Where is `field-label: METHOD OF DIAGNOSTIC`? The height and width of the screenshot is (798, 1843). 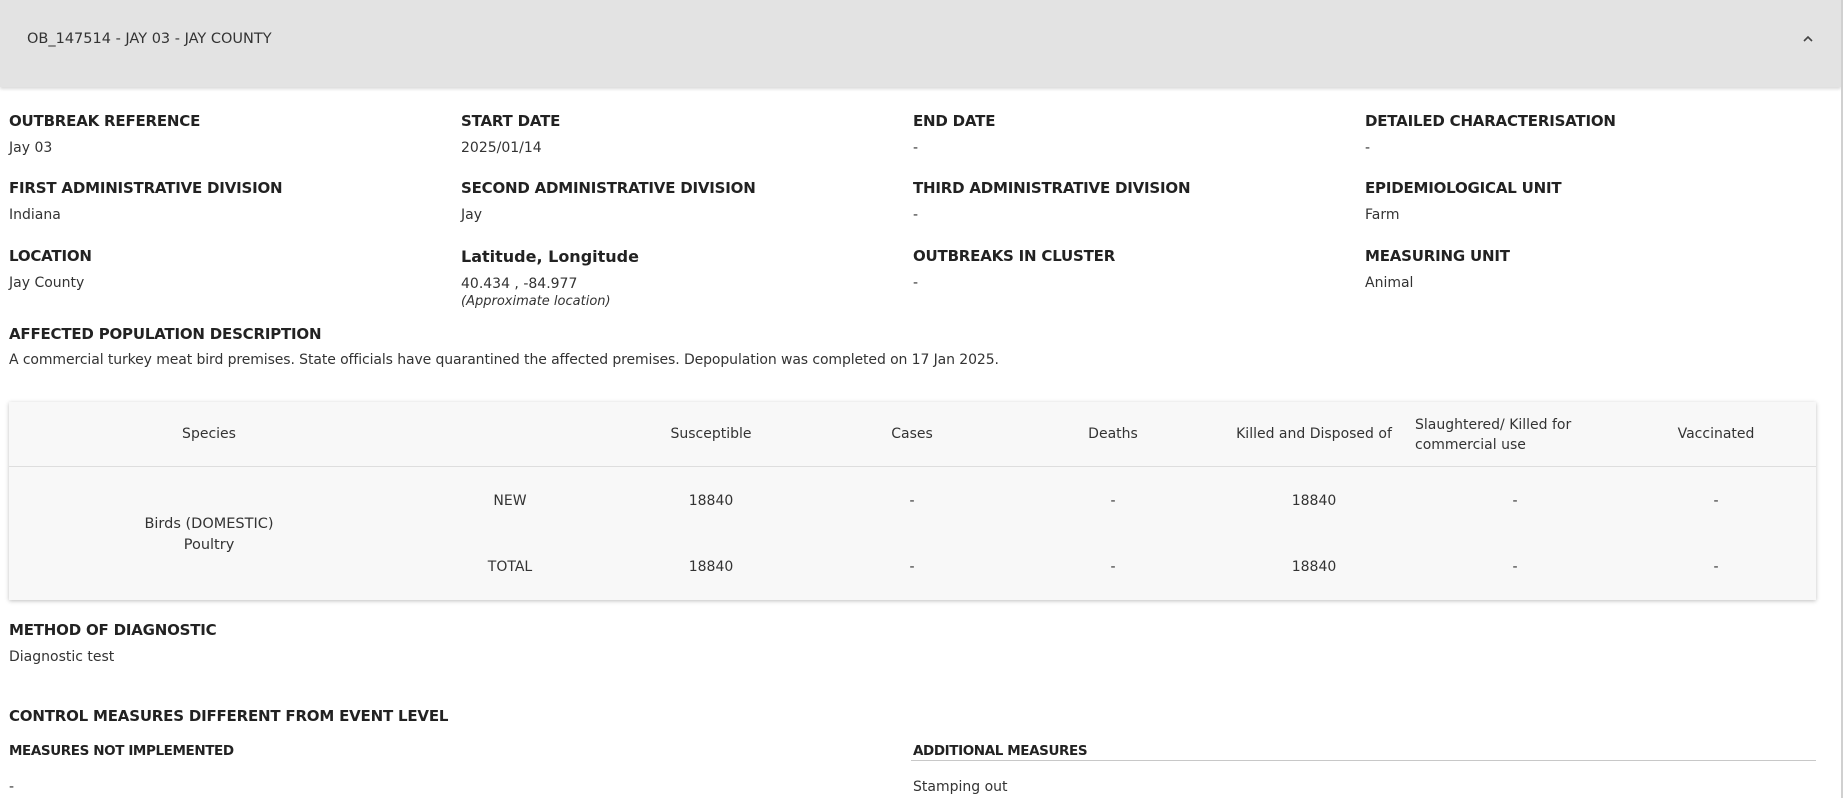 field-label: METHOD OF DIAGNOSTIC is located at coordinates (113, 630).